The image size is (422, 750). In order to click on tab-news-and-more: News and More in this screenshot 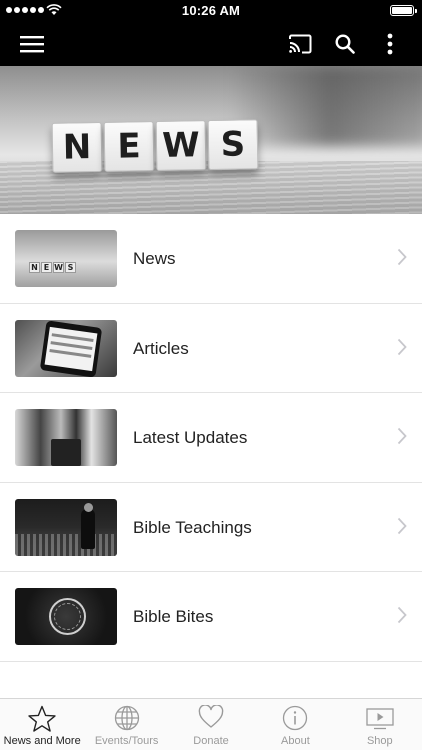, I will do `click(42, 724)`.